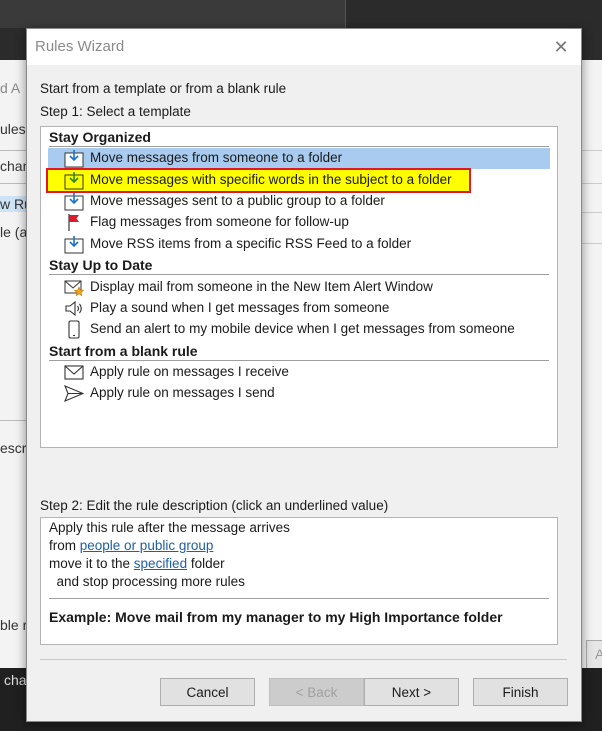 This screenshot has width=602, height=731. Describe the element at coordinates (299, 598) in the screenshot. I see `description-divider` at that location.